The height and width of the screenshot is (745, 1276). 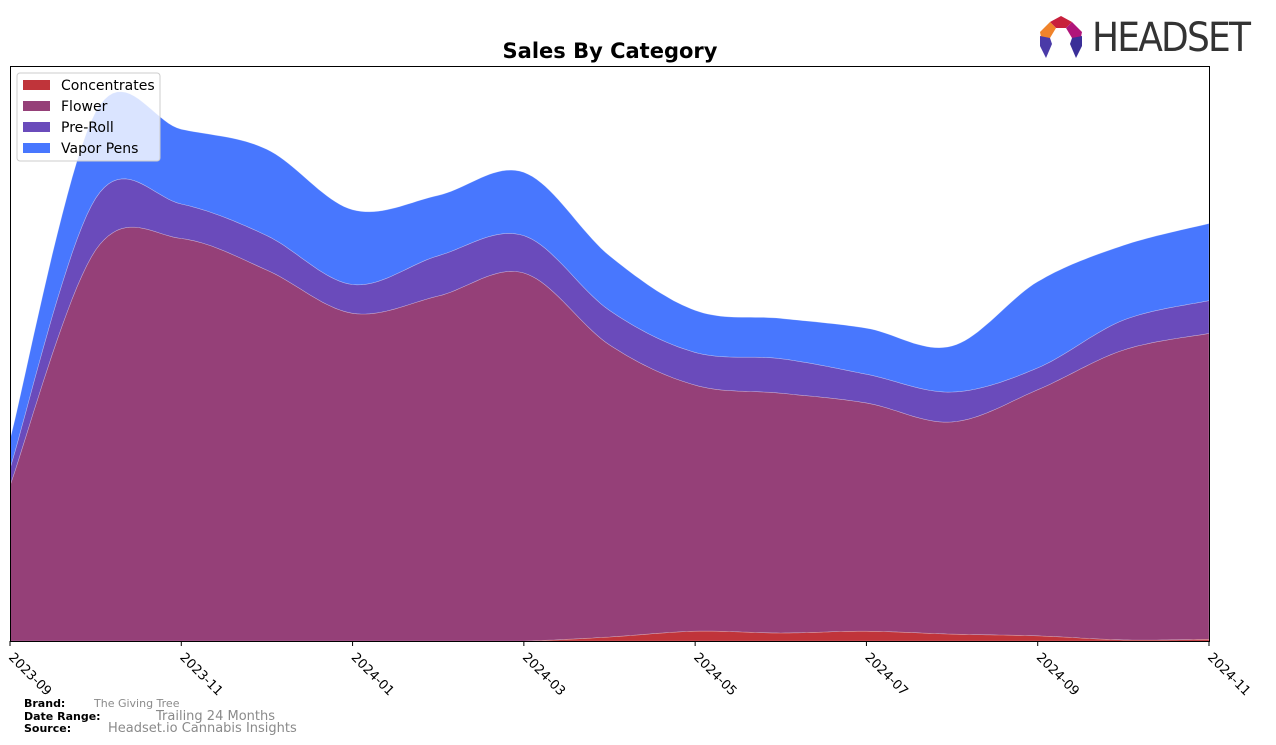 What do you see at coordinates (36, 106) in the screenshot?
I see `legend-swatch-flower` at bounding box center [36, 106].